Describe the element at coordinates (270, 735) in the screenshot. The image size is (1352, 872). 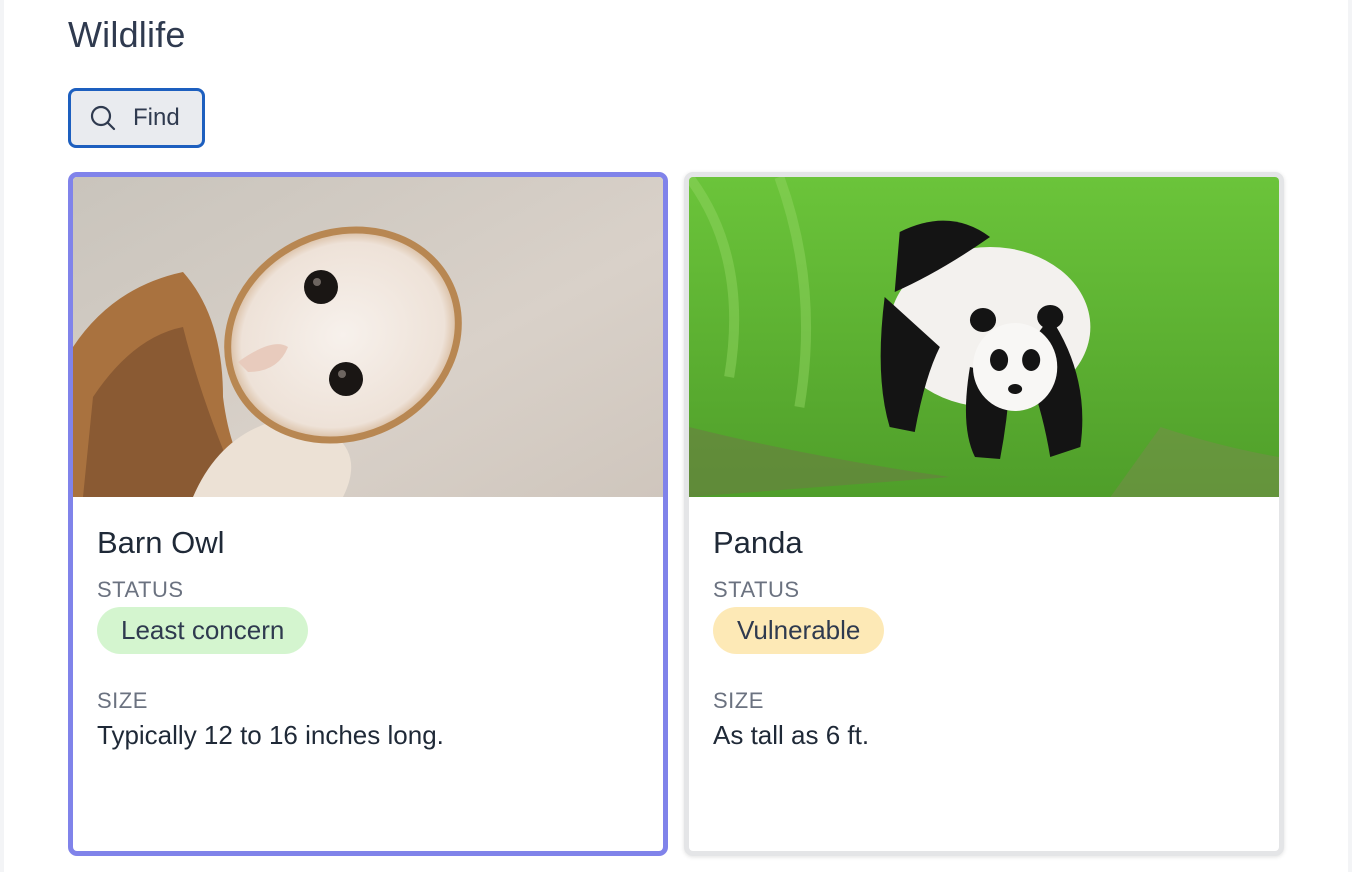
I see `size-value: Typically 12 to 16 inches long.` at that location.